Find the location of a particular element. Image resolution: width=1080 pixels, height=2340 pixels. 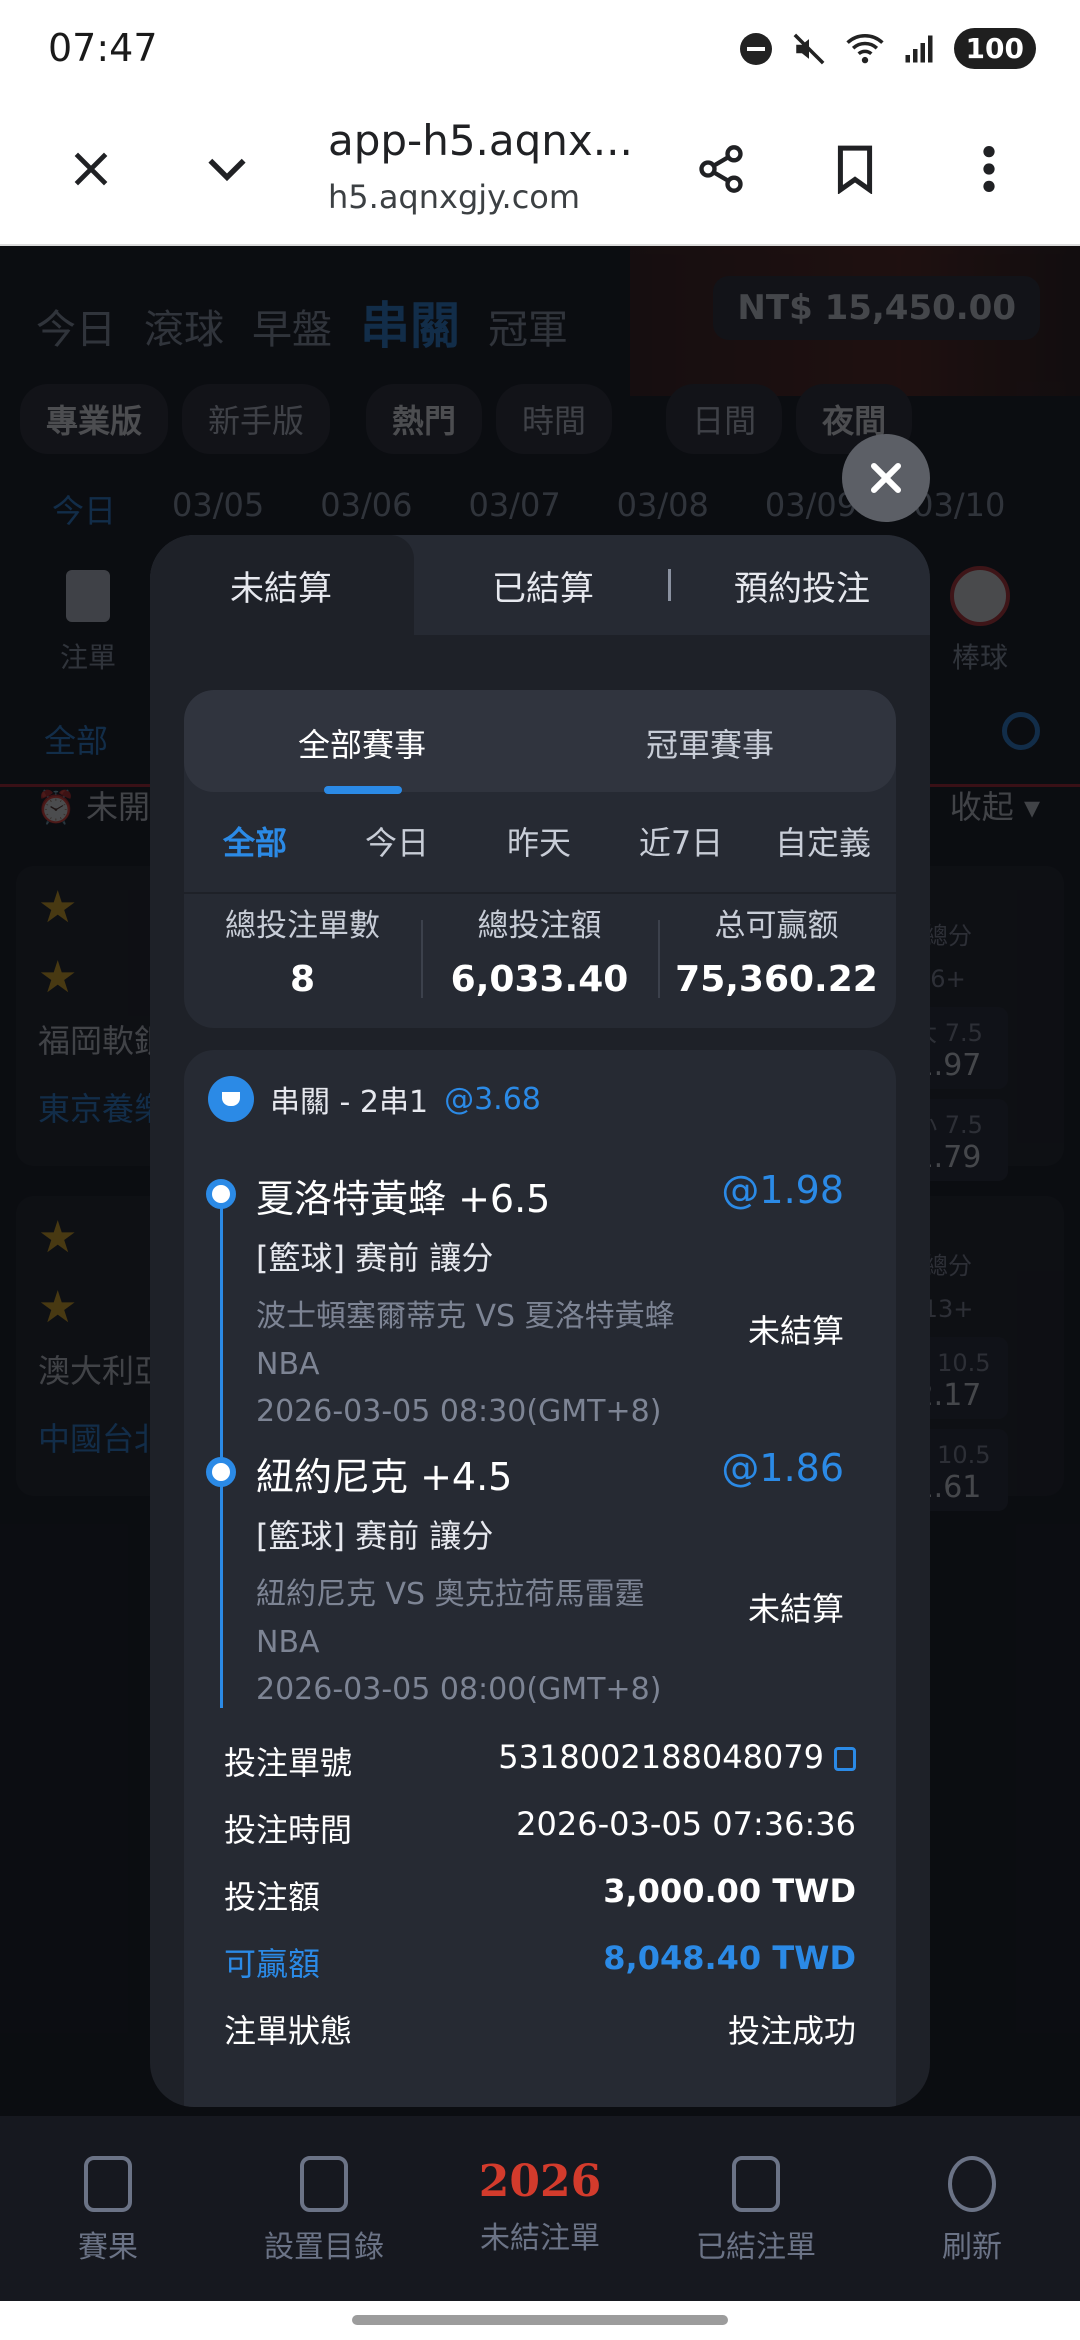

stake-row: 投注額 3,000.00 TWD is located at coordinates (540, 1897).